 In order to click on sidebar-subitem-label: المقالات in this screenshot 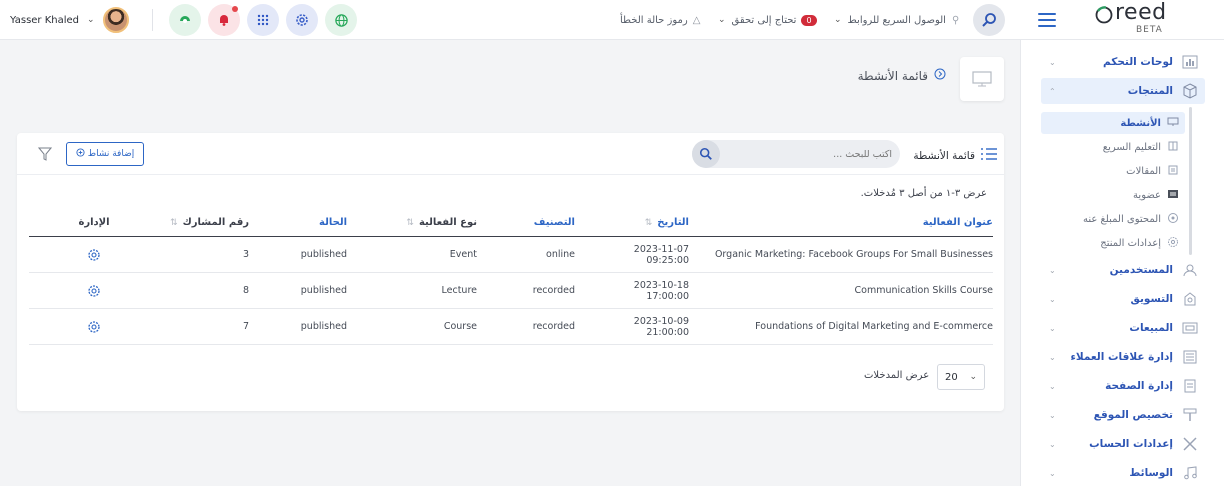, I will do `click(1143, 171)`.